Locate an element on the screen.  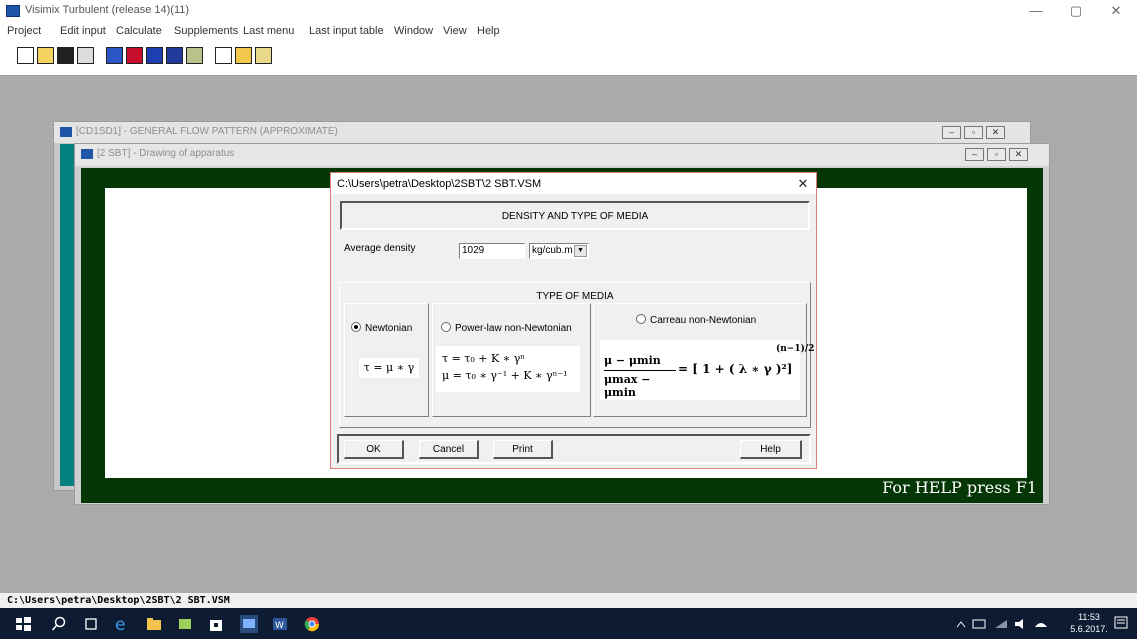
newtonian-formula: τ = μ ∗ γ is located at coordinates (389, 368).